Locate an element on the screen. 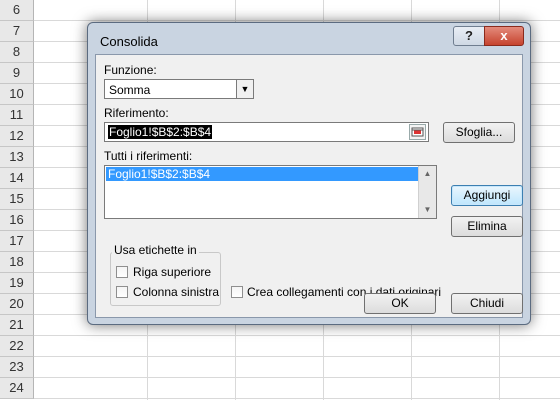 The height and width of the screenshot is (400, 560). help-icon: ? is located at coordinates (469, 36).